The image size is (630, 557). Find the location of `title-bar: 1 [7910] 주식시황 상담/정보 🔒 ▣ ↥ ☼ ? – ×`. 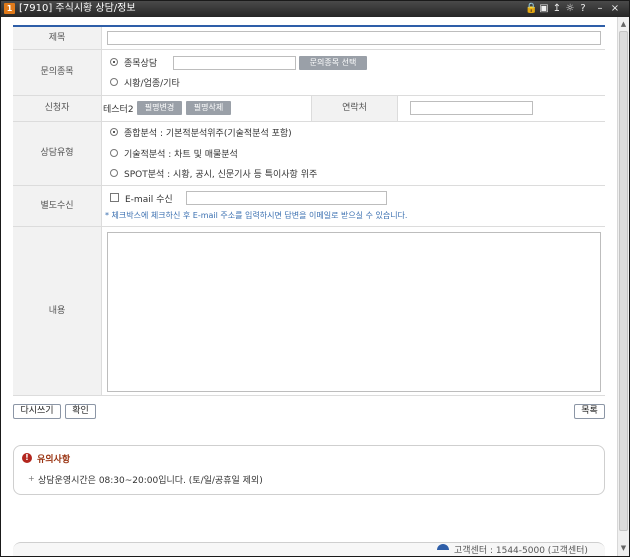

title-bar: 1 [7910] 주식시황 상담/정보 🔒 ▣ ↥ ☼ ? – × is located at coordinates (315, 9).